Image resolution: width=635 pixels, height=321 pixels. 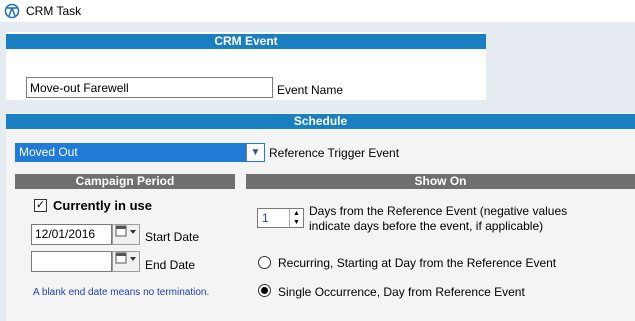 I want to click on start-date-value: 12/01/2016, so click(x=65, y=234).